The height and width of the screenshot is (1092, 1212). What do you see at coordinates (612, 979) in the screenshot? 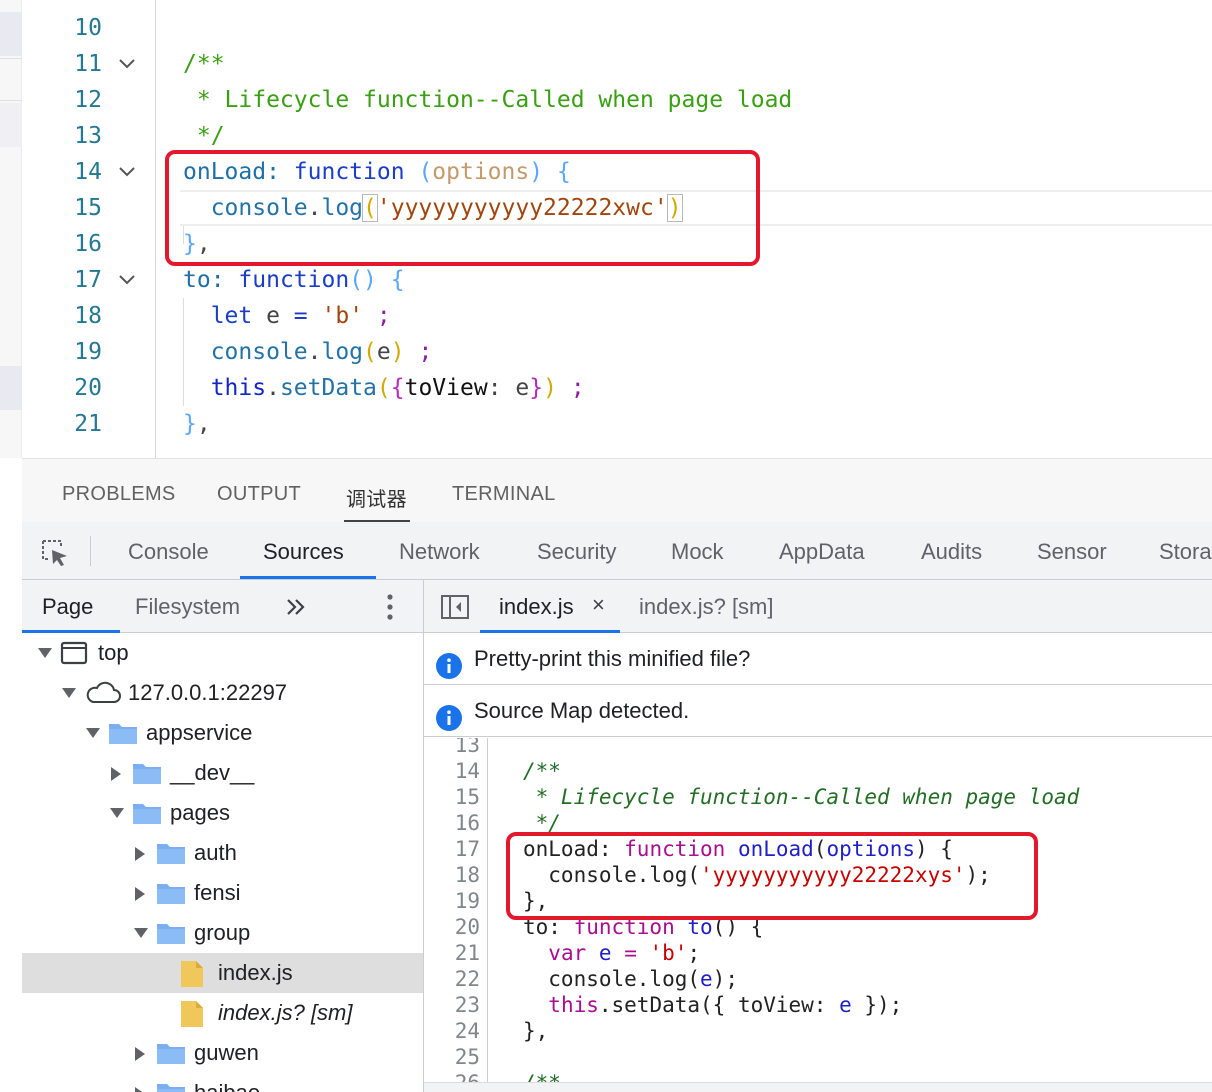
I see `code-token: console.log(` at bounding box center [612, 979].